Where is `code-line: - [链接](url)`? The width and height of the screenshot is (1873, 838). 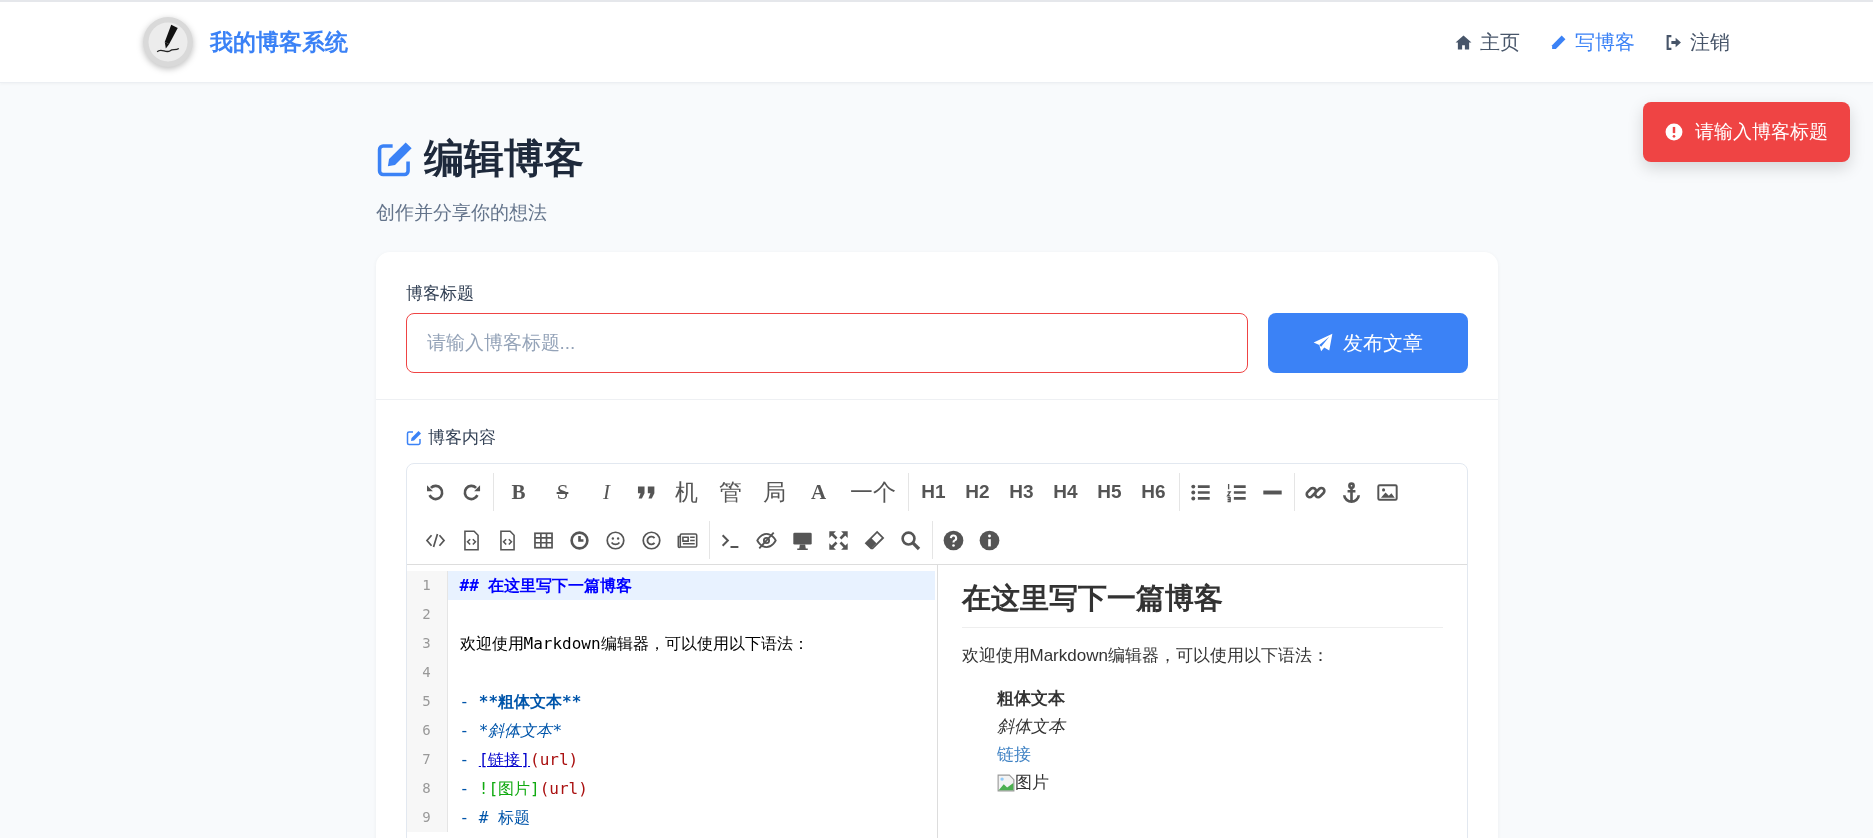 code-line: - [链接](url) is located at coordinates (519, 759).